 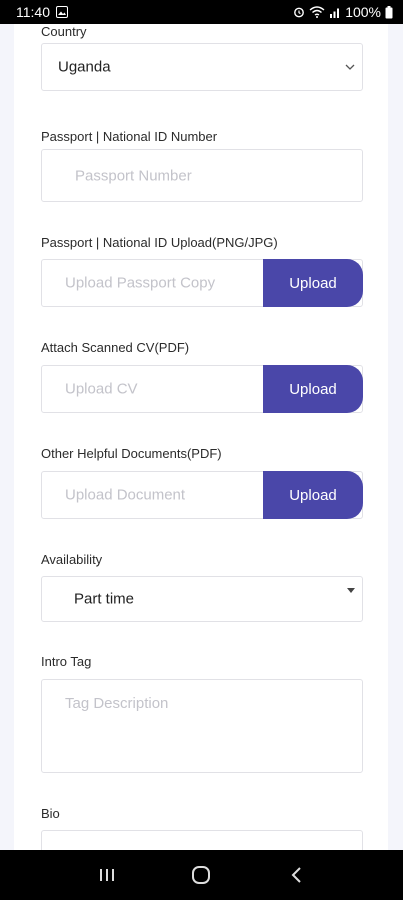 What do you see at coordinates (201, 12) in the screenshot?
I see `status-bar: 11:40 100%` at bounding box center [201, 12].